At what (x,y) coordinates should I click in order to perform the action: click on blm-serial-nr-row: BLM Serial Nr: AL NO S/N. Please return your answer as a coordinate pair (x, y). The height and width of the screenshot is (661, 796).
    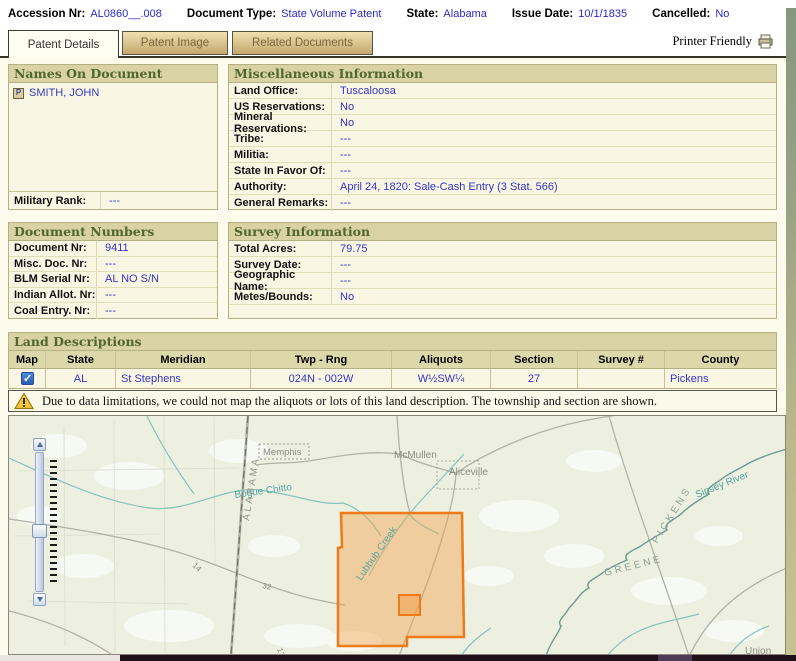
    Looking at the image, I should click on (113, 280).